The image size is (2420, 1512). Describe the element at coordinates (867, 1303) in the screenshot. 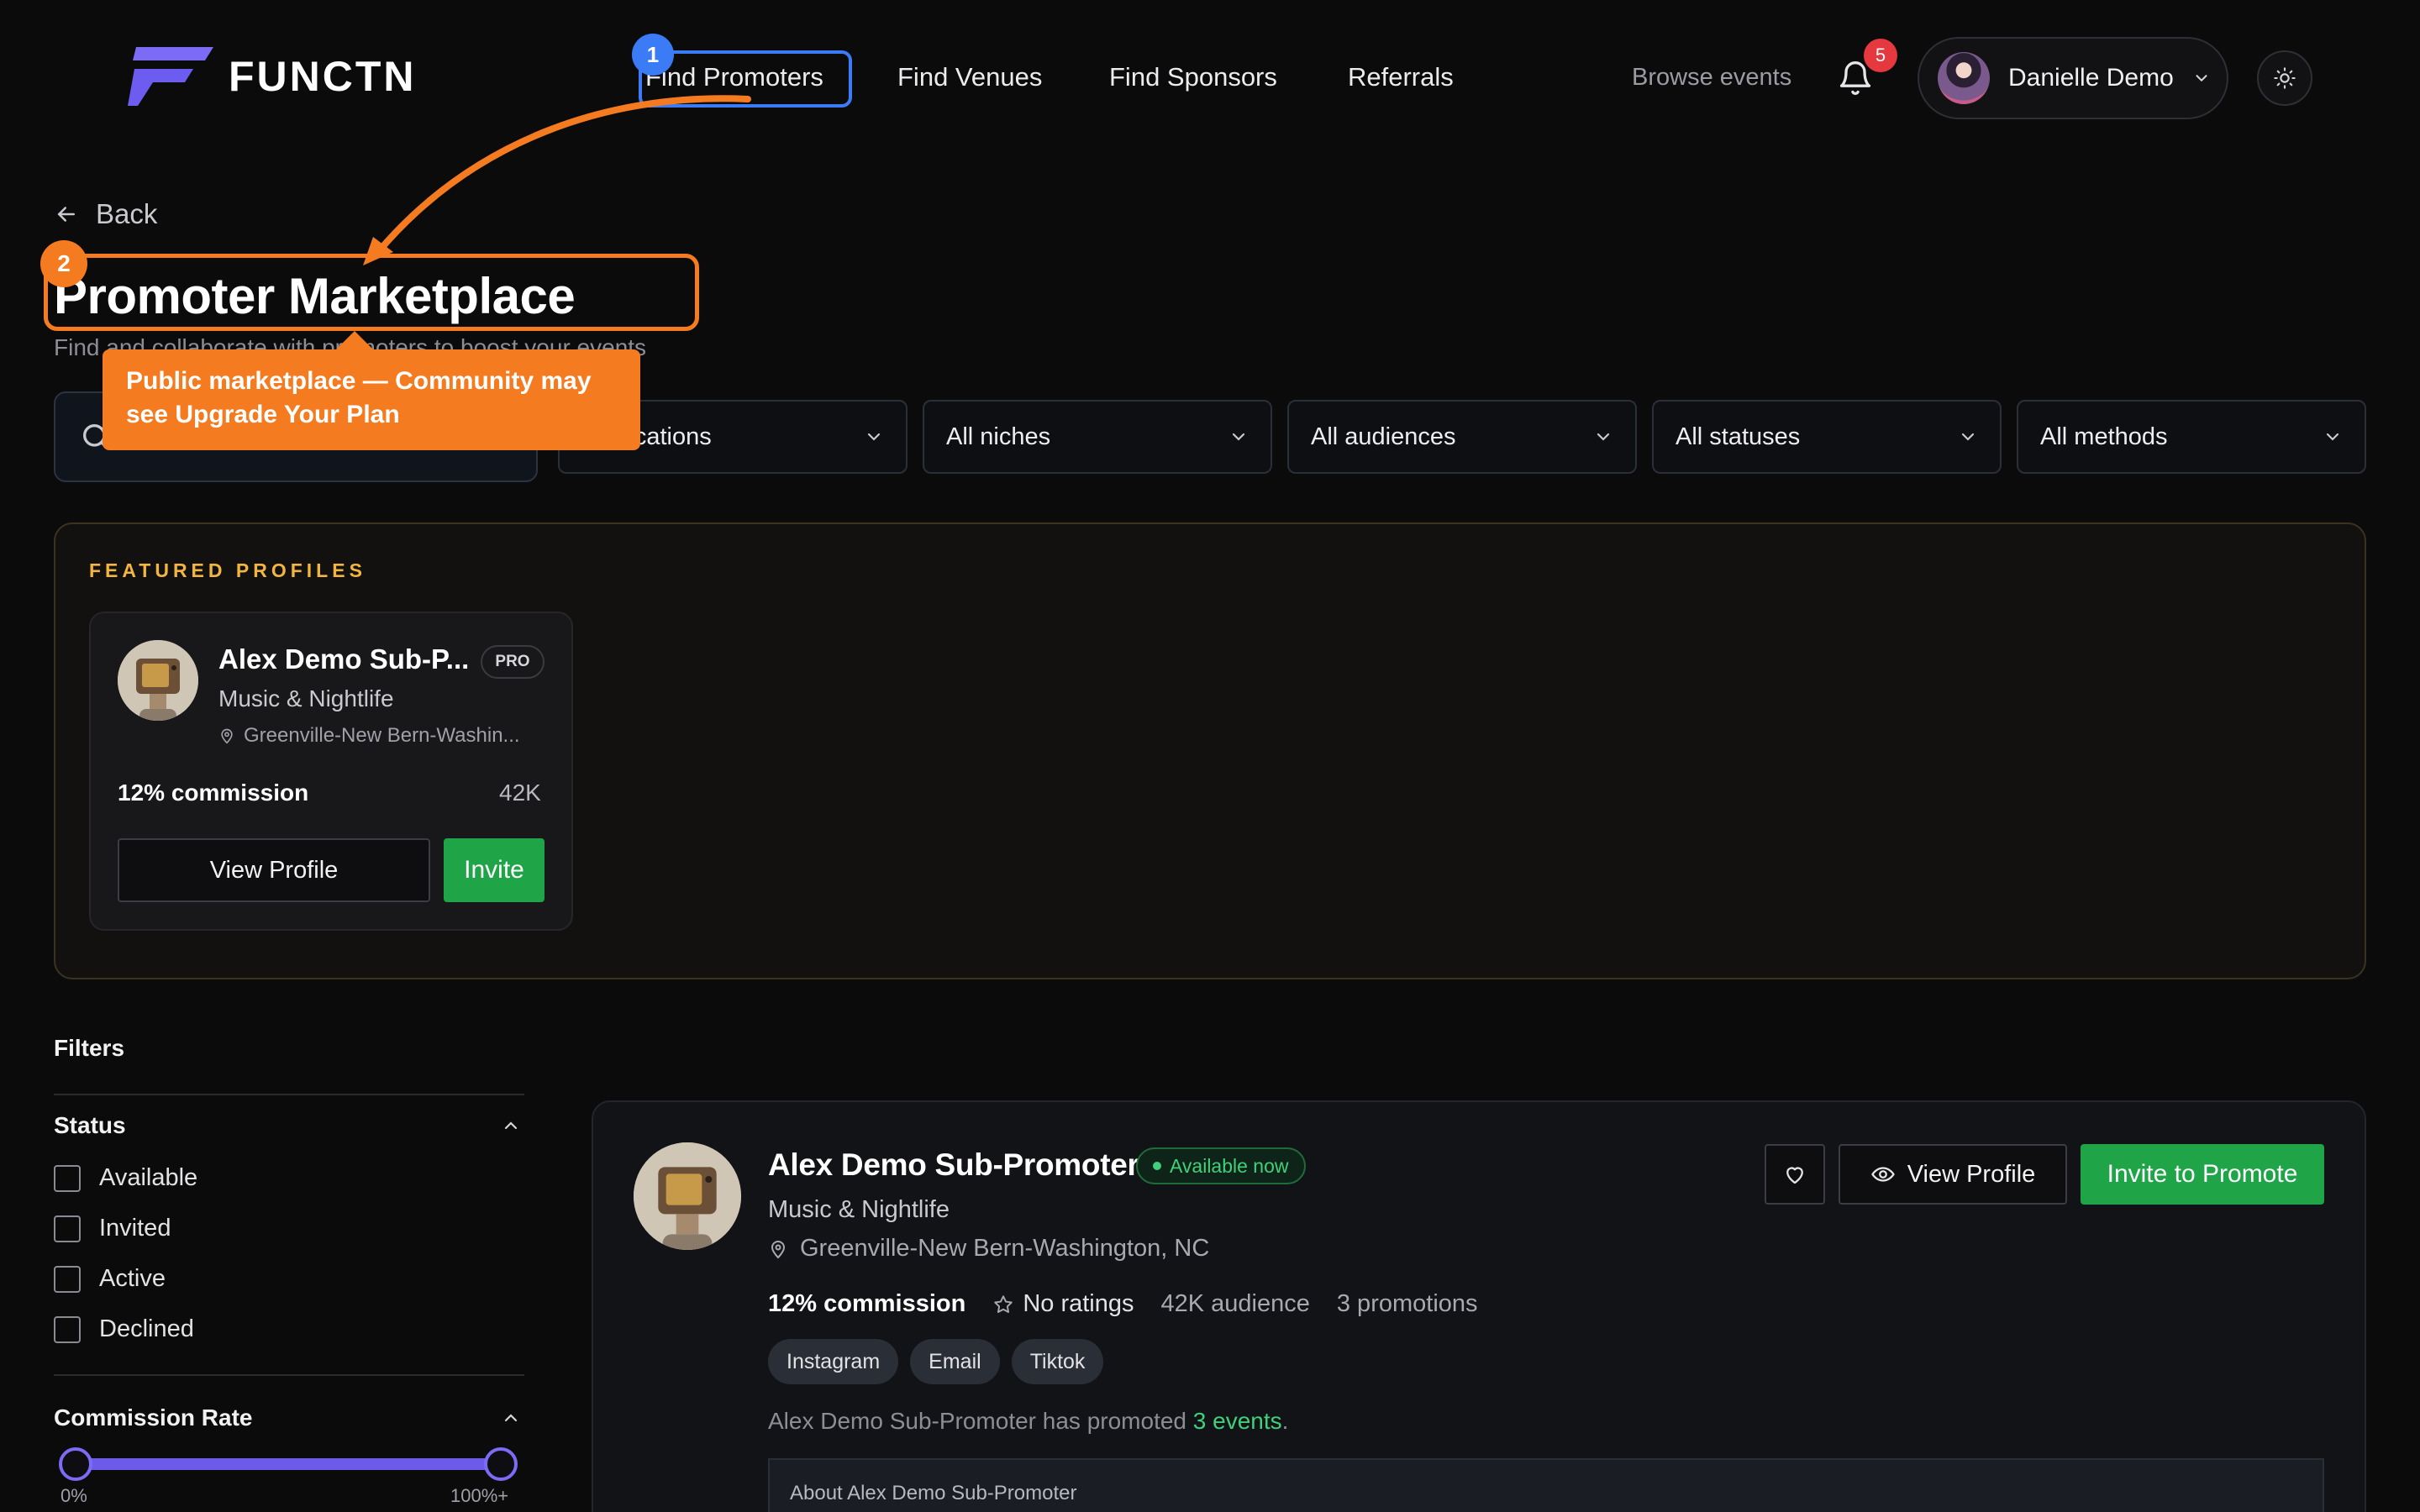

I see `promoter-commission: 12% commission` at that location.